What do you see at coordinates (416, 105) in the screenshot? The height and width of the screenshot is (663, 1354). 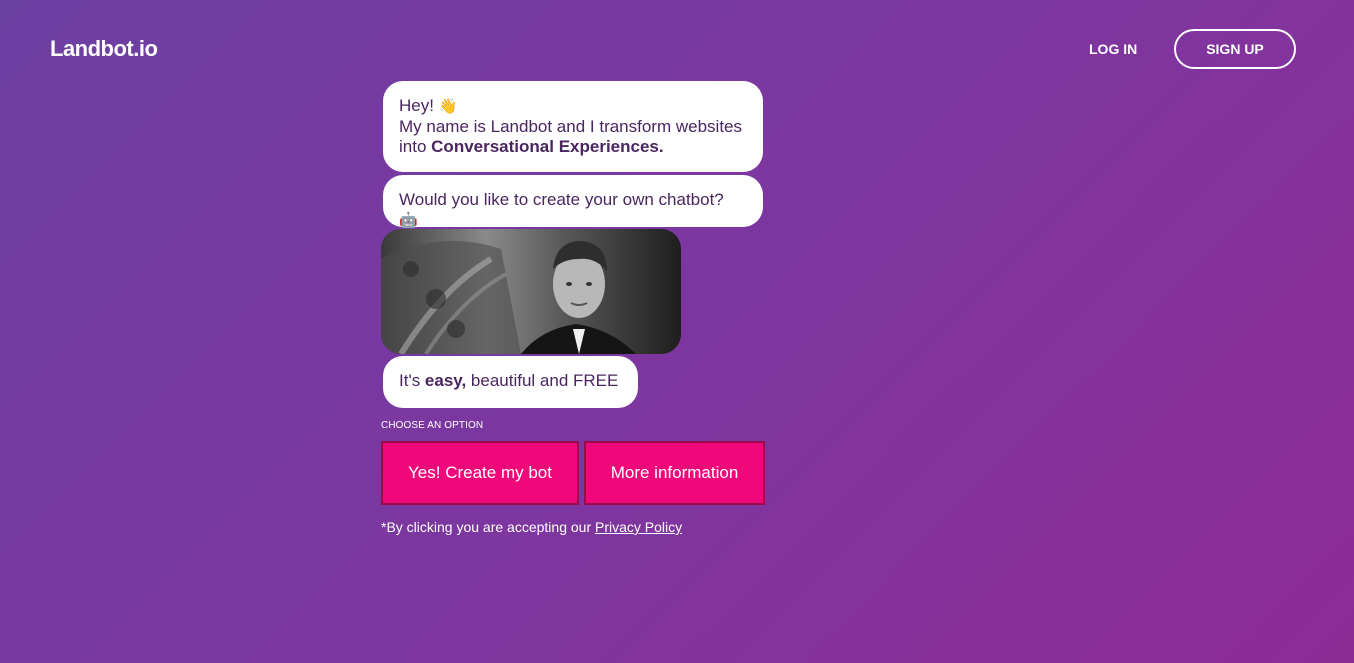 I see `intro-greeting: Hey!` at bounding box center [416, 105].